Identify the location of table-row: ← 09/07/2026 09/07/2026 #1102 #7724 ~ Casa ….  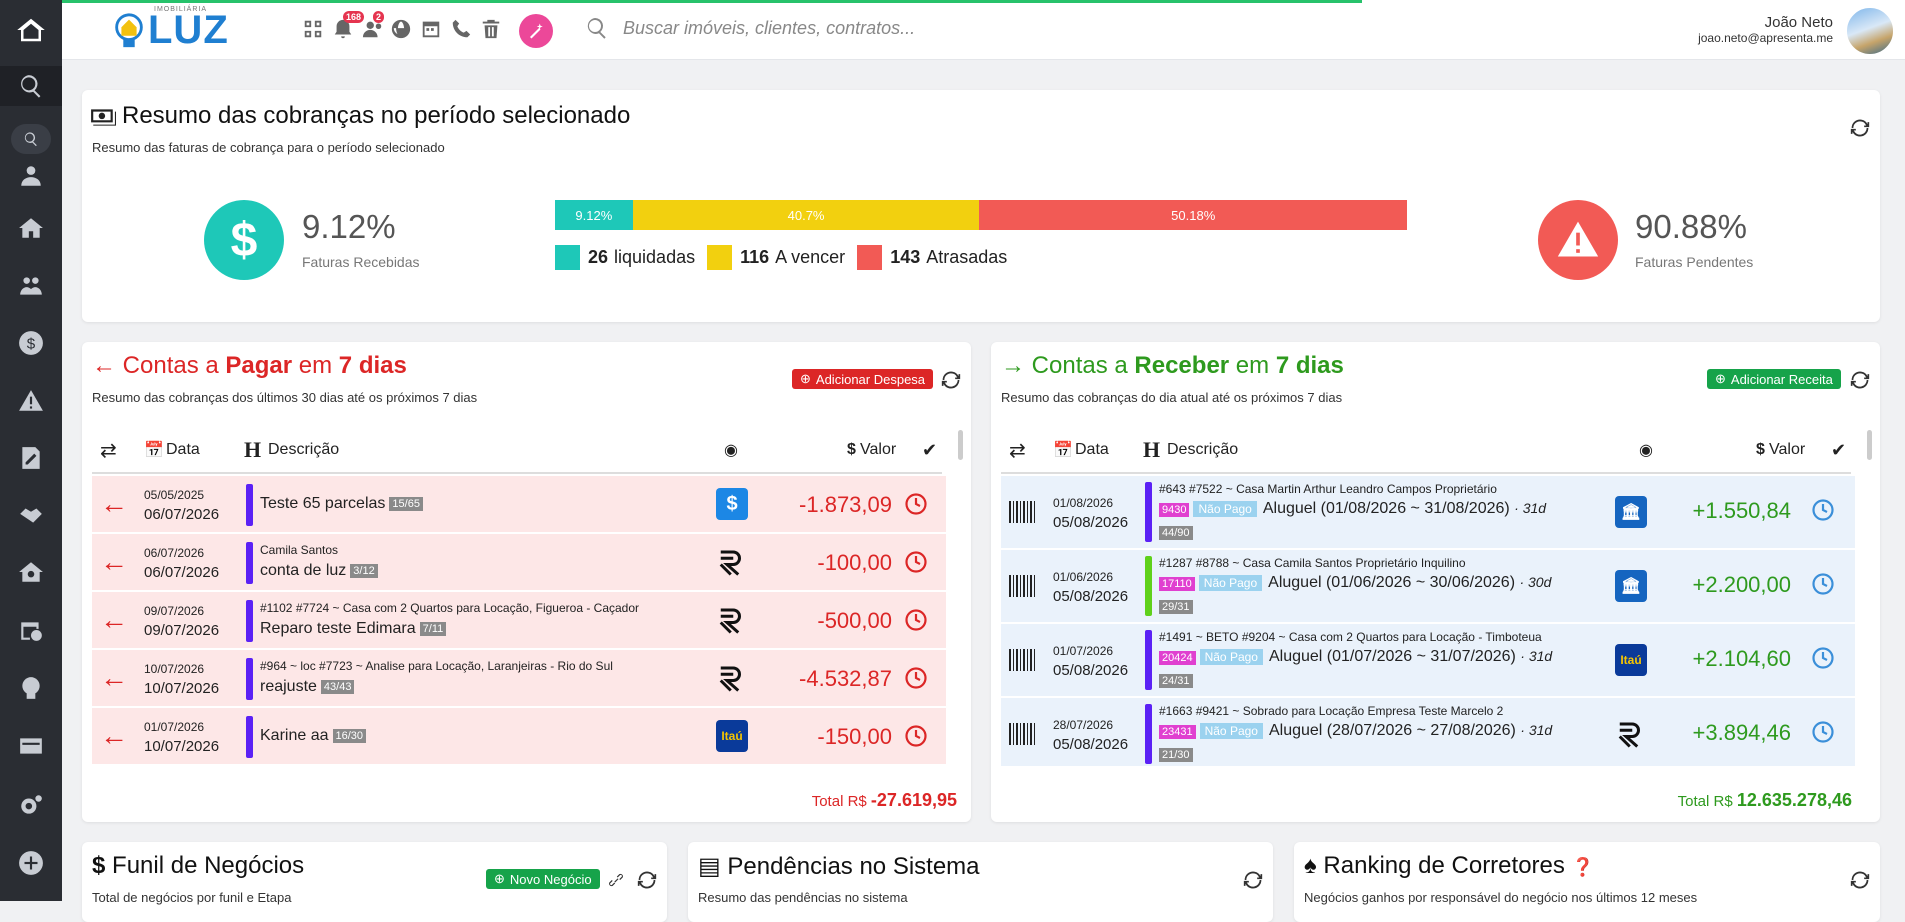
(519, 620).